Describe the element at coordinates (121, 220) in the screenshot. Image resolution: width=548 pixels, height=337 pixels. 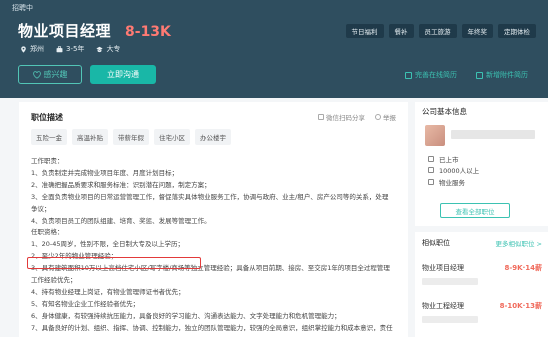
I see `desc-line: 4、负责项目员工的团队组建、培育、奖惩、发展等管理工作。` at that location.